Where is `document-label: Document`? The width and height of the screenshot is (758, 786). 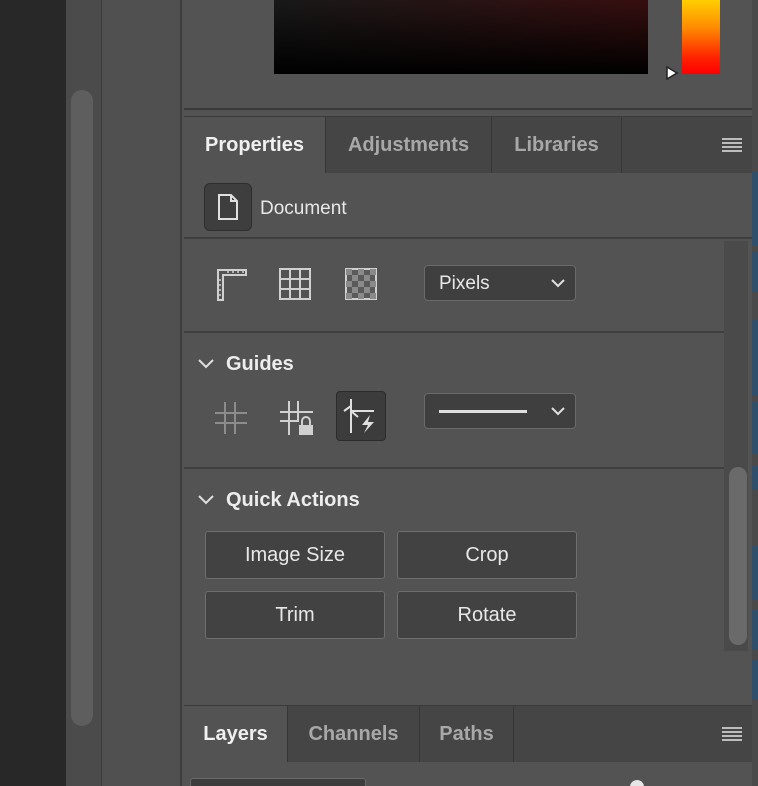 document-label: Document is located at coordinates (303, 208).